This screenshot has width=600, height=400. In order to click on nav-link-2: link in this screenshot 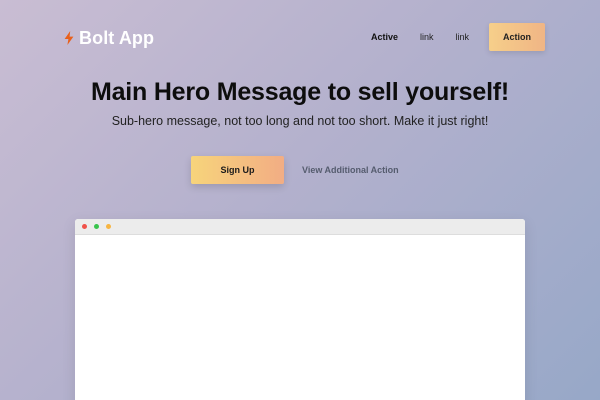, I will do `click(462, 37)`.